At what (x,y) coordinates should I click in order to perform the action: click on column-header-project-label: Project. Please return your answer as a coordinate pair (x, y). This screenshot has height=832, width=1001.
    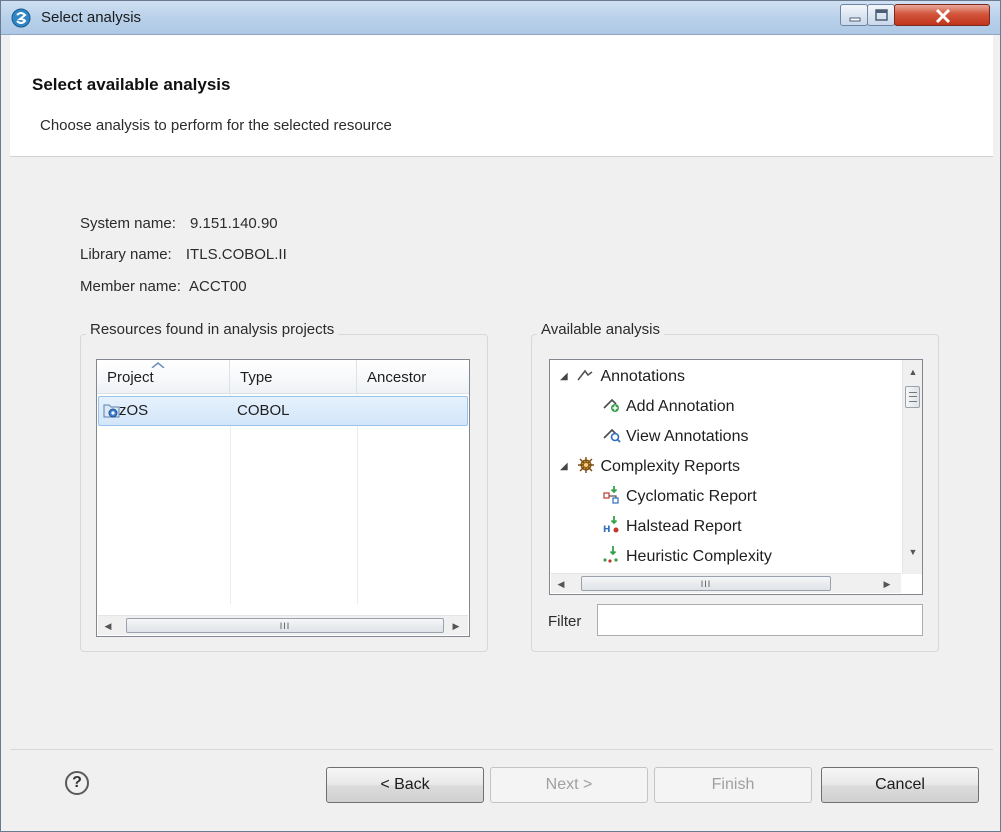
    Looking at the image, I should click on (130, 377).